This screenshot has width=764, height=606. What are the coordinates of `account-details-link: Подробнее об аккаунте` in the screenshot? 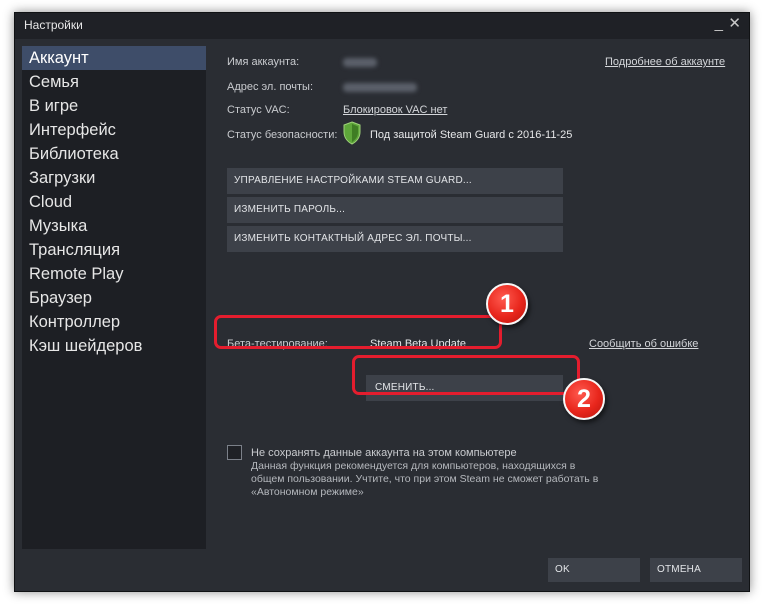 It's located at (665, 62).